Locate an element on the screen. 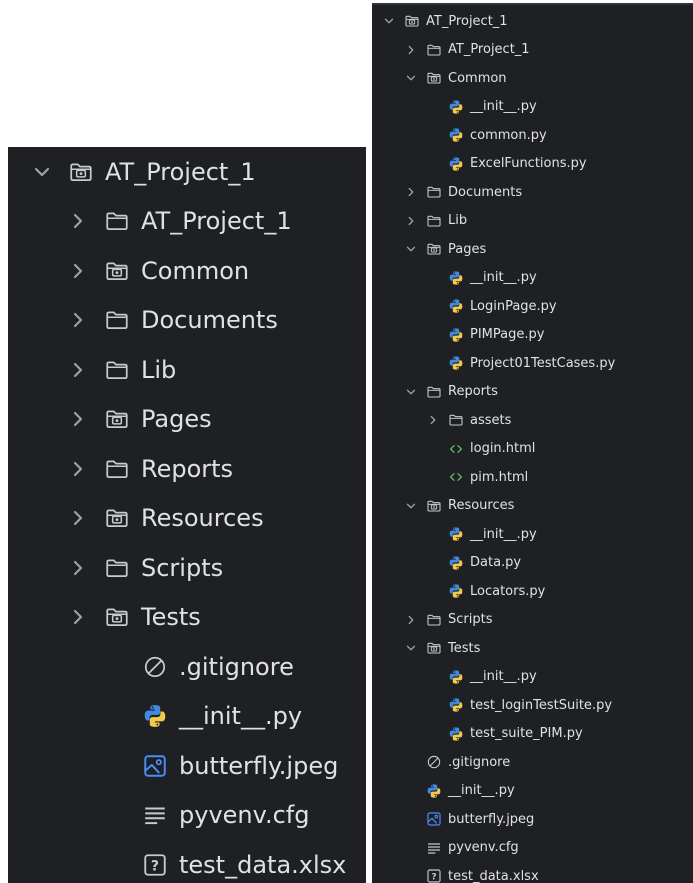 The width and height of the screenshot is (693, 883). tree-item-pim-html: pim.html is located at coordinates (532, 477).